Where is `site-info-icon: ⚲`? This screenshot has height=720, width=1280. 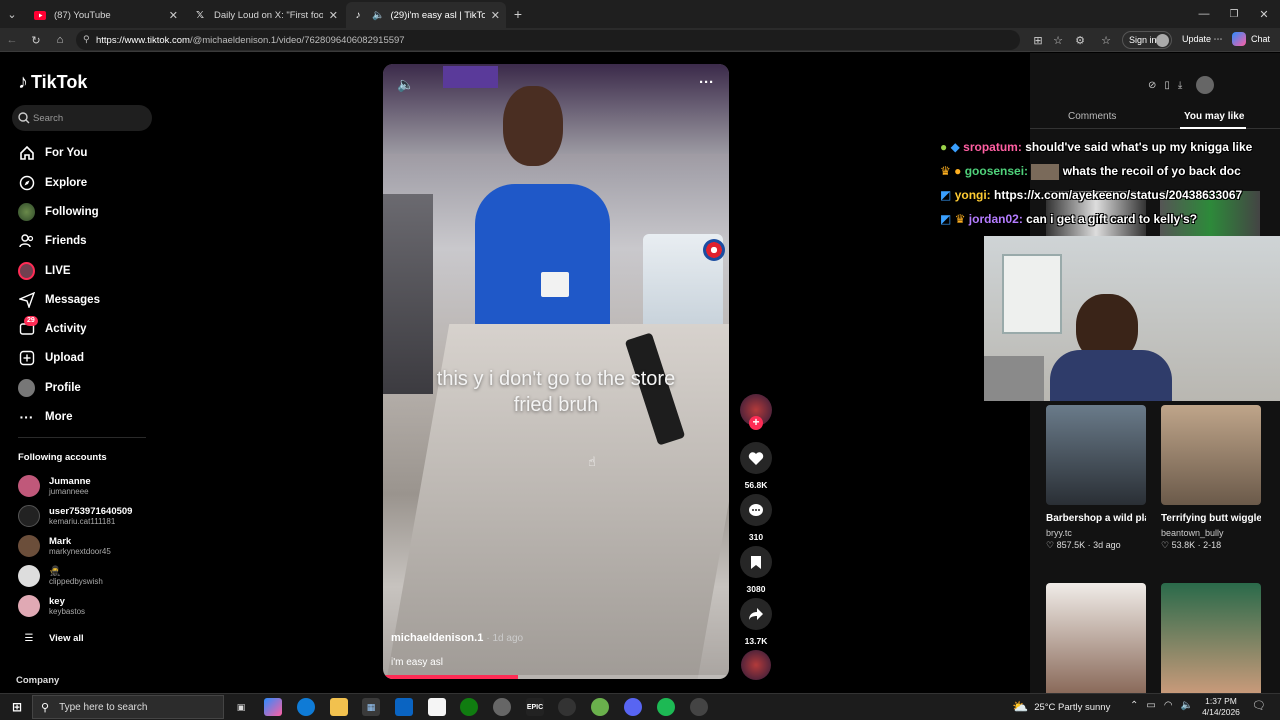 site-info-icon: ⚲ is located at coordinates (86, 39).